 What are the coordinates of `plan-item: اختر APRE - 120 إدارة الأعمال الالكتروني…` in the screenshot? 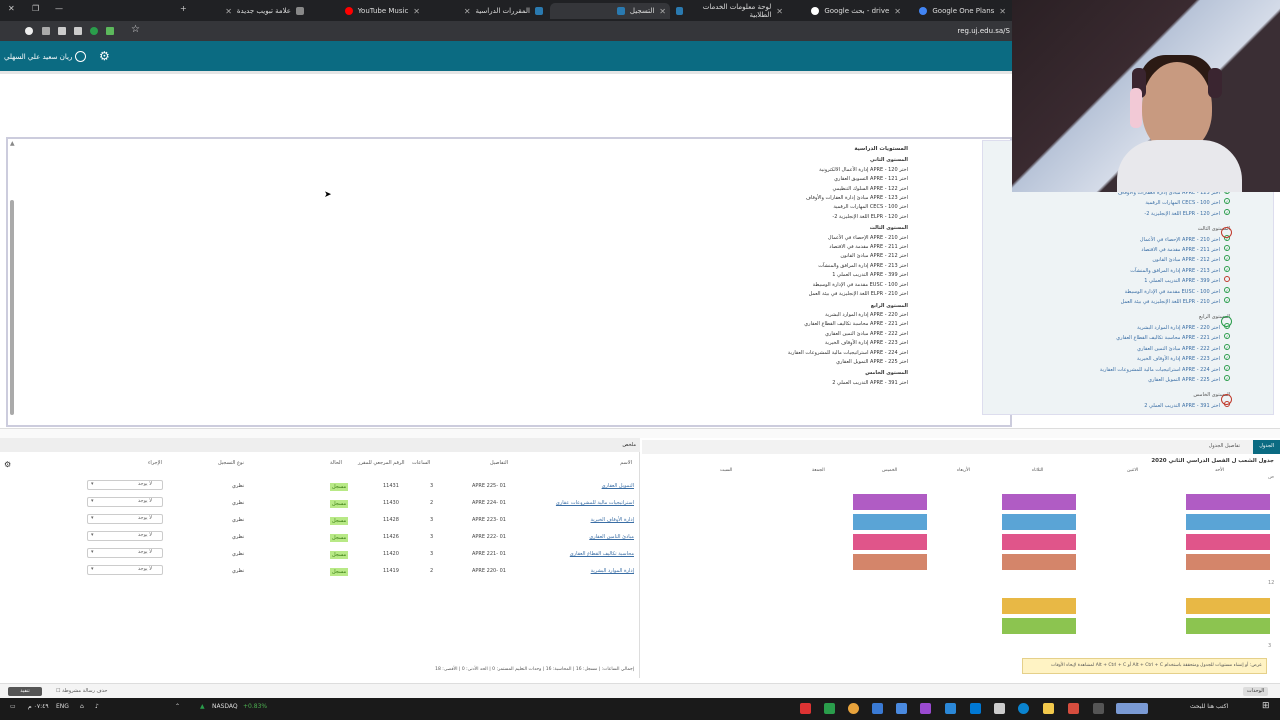 It's located at (798, 170).